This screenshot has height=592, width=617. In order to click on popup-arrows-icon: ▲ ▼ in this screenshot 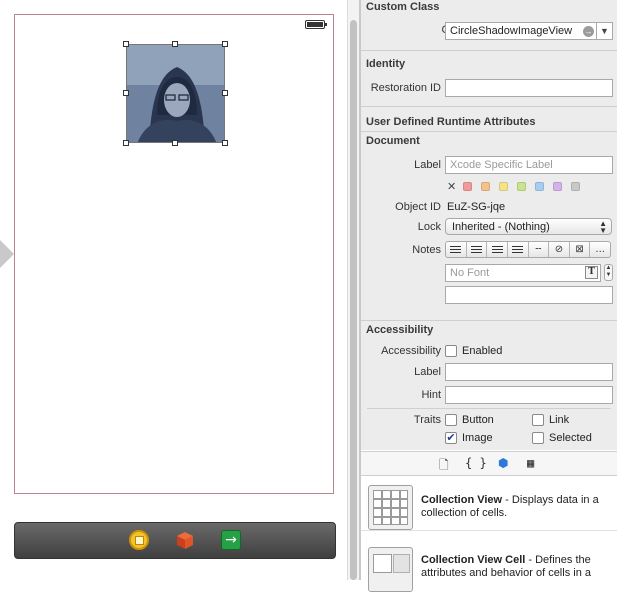, I will do `click(603, 227)`.